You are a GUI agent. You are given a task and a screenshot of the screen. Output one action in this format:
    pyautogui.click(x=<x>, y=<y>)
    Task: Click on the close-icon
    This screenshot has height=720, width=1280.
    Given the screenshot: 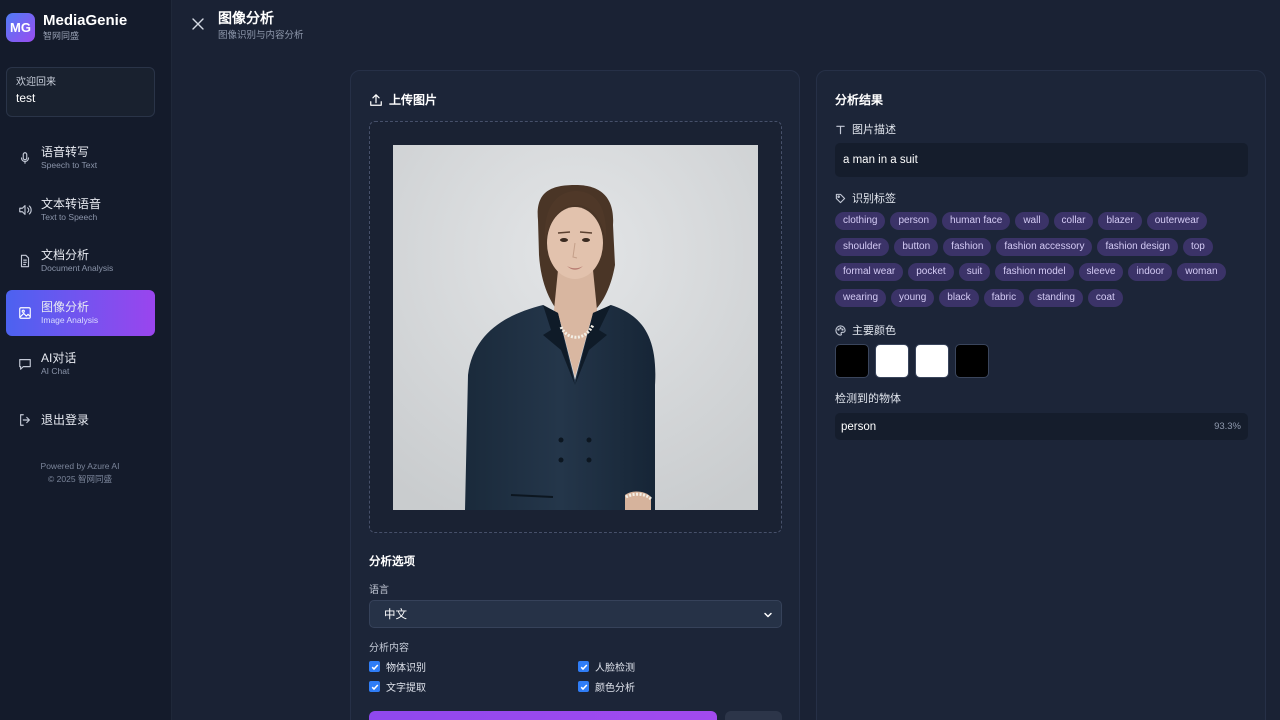 What is the action you would take?
    pyautogui.click(x=198, y=24)
    